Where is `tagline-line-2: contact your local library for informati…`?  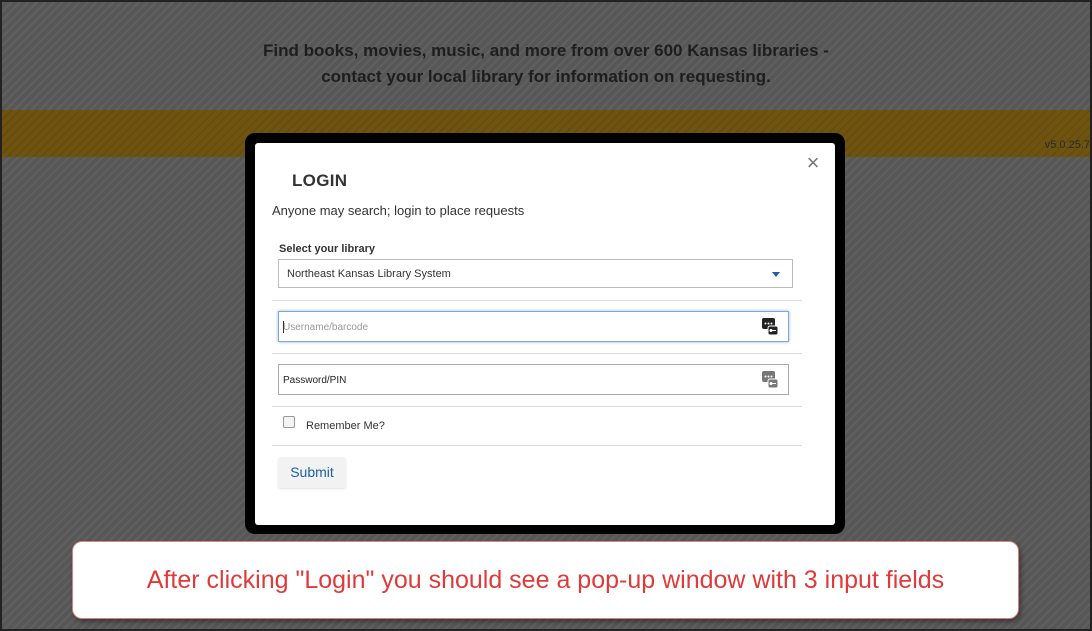 tagline-line-2: contact your local library for informati… is located at coordinates (546, 76).